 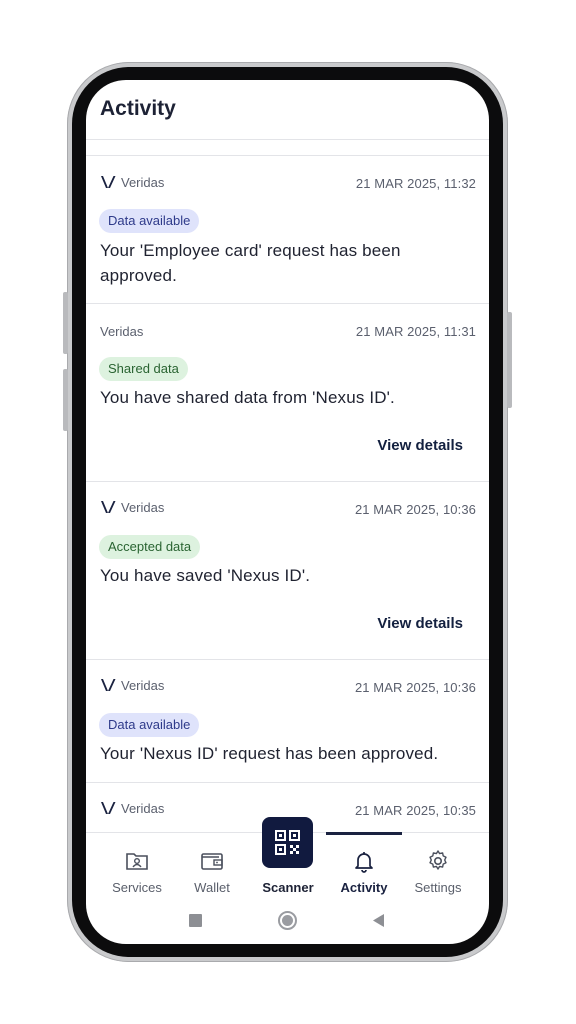 I want to click on home-circle-inner, so click(x=287, y=920).